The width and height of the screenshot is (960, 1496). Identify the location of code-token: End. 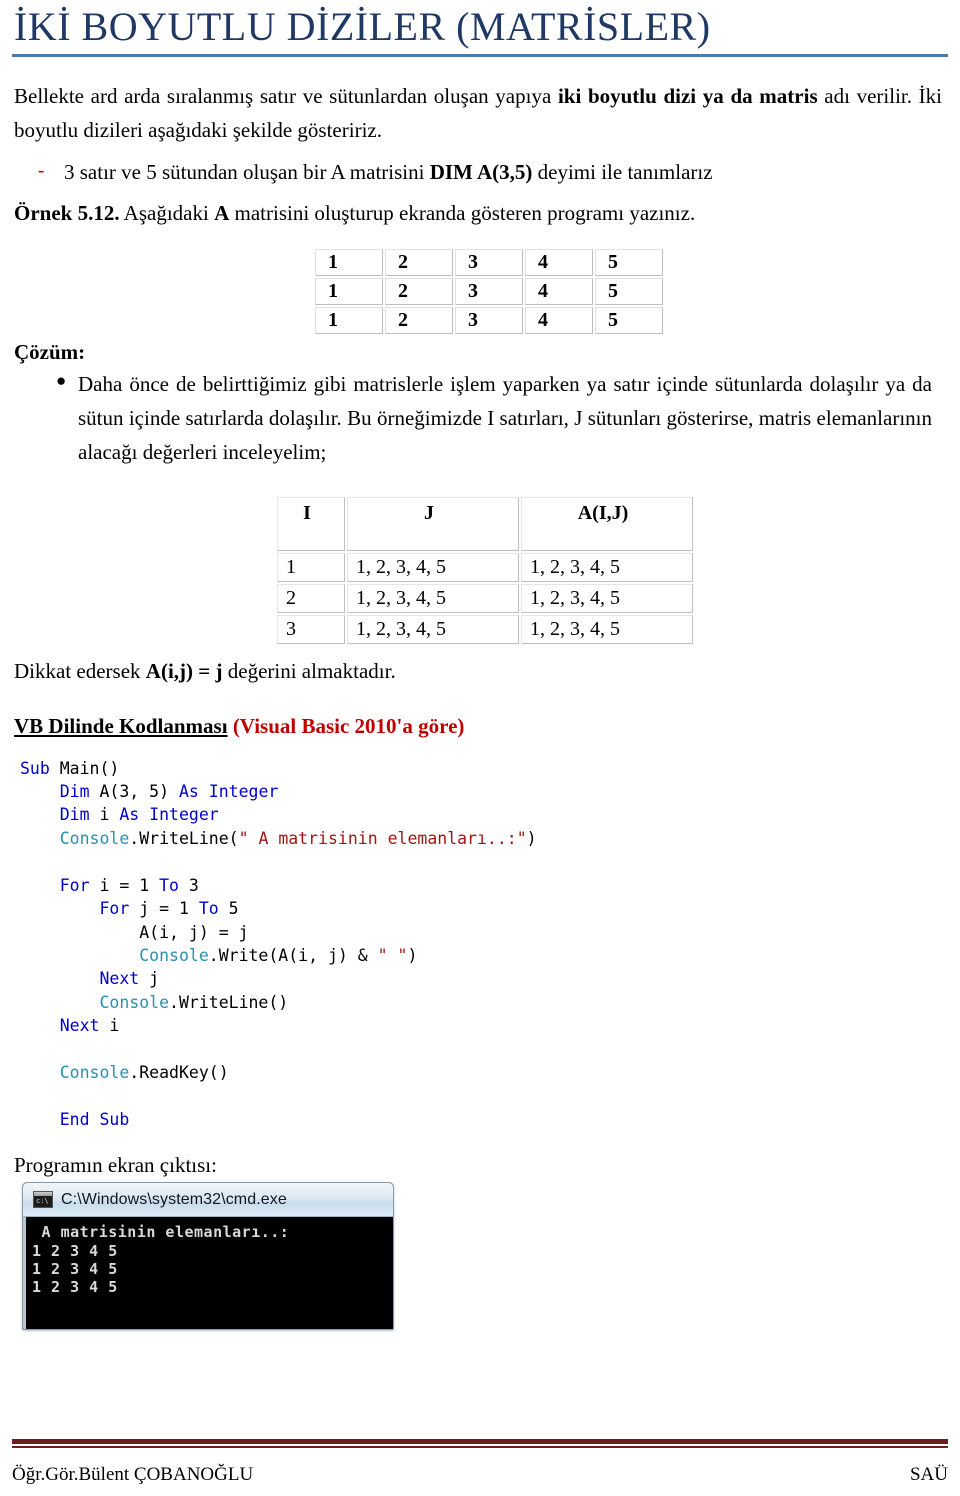
(74, 1119).